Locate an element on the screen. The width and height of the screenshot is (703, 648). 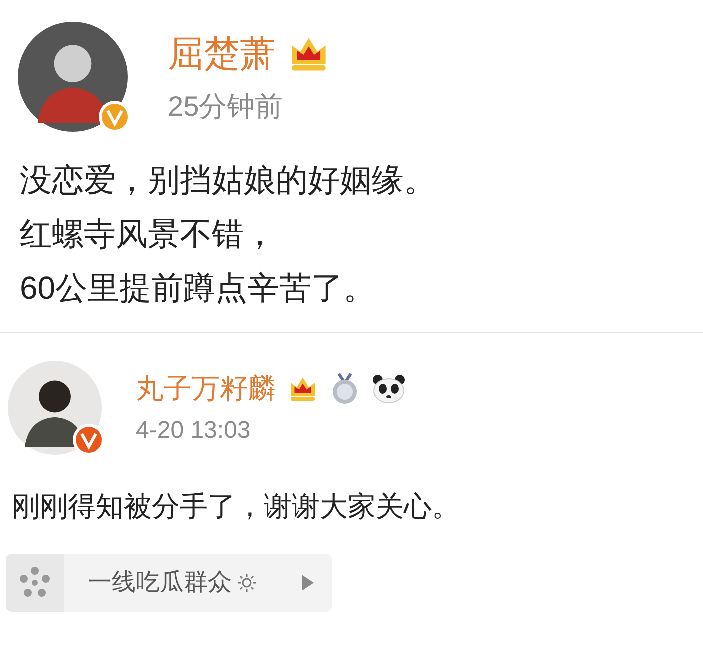
sun-icon is located at coordinates (247, 583).